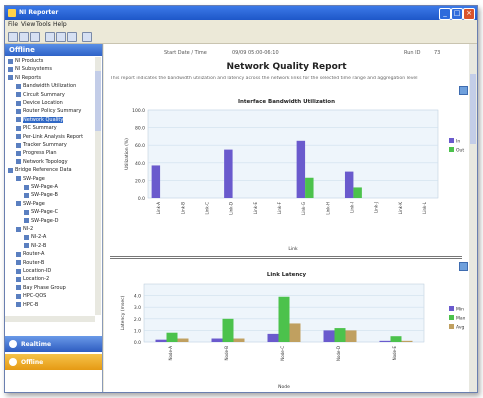  I want to click on menu-help: Help, so click(60, 24).